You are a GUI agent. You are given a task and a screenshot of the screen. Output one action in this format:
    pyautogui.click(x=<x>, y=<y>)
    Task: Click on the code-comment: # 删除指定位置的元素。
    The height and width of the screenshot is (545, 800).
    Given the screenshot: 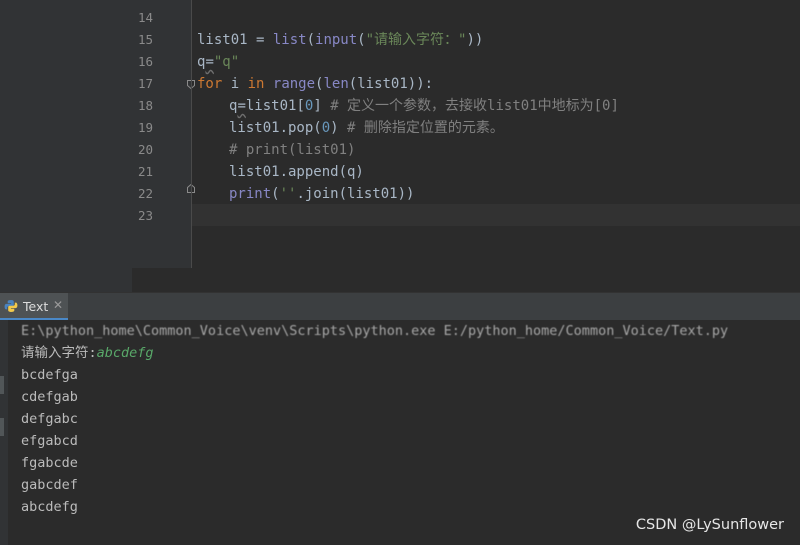 What is the action you would take?
    pyautogui.click(x=421, y=128)
    